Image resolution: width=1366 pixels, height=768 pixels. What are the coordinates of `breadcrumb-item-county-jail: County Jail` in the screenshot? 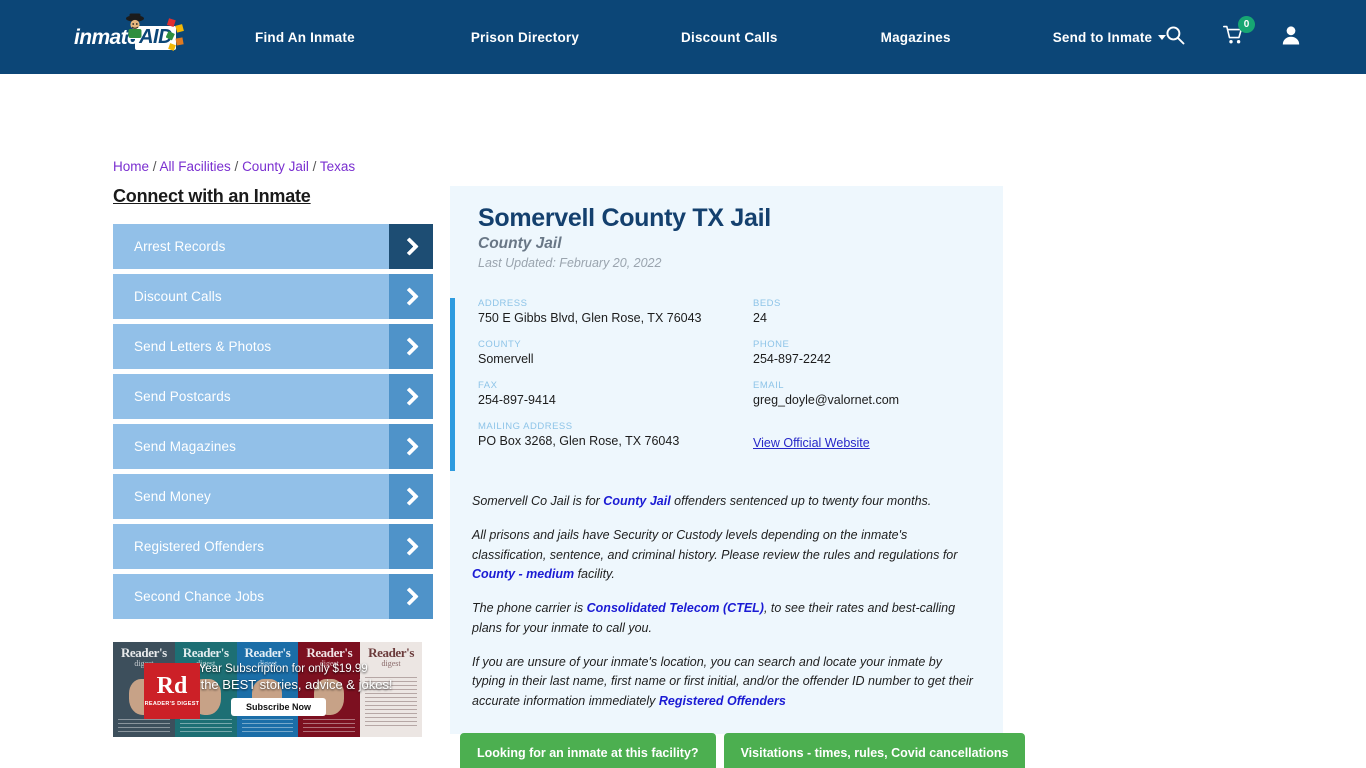 It's located at (275, 166).